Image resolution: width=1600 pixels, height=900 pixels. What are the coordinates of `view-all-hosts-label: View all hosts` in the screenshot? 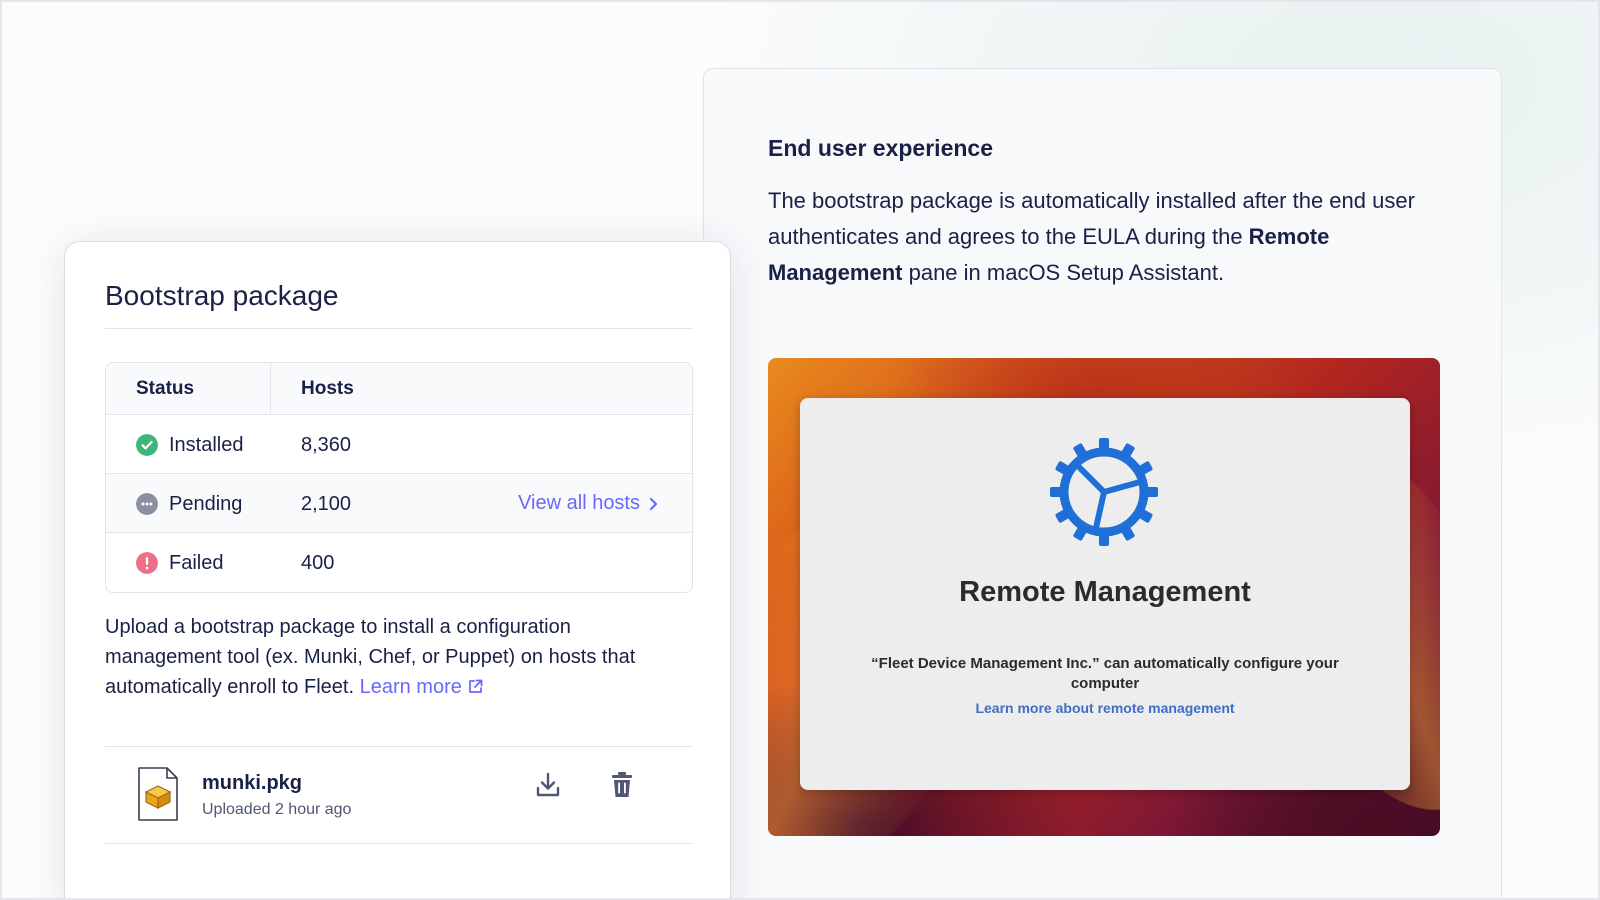 It's located at (579, 503).